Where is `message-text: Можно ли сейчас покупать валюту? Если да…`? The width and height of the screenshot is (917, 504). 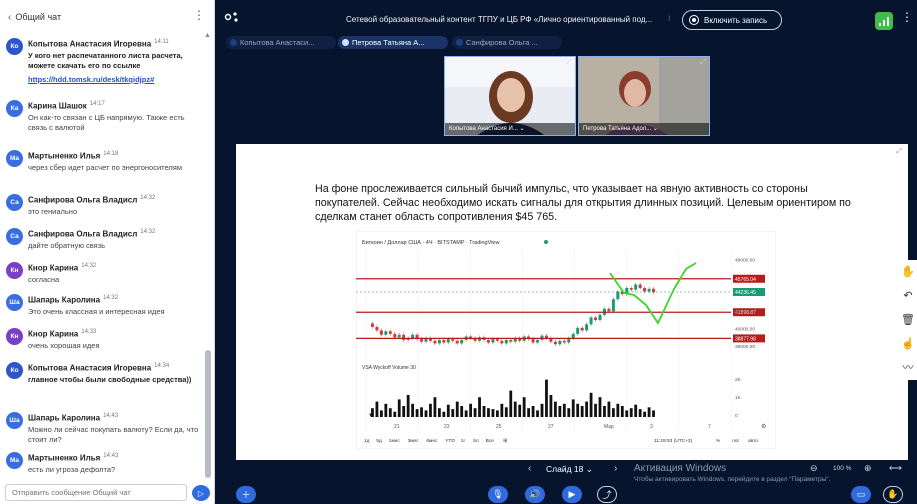 message-text: Можно ли сейчас покупать валюту? Если да… is located at coordinates (113, 434).